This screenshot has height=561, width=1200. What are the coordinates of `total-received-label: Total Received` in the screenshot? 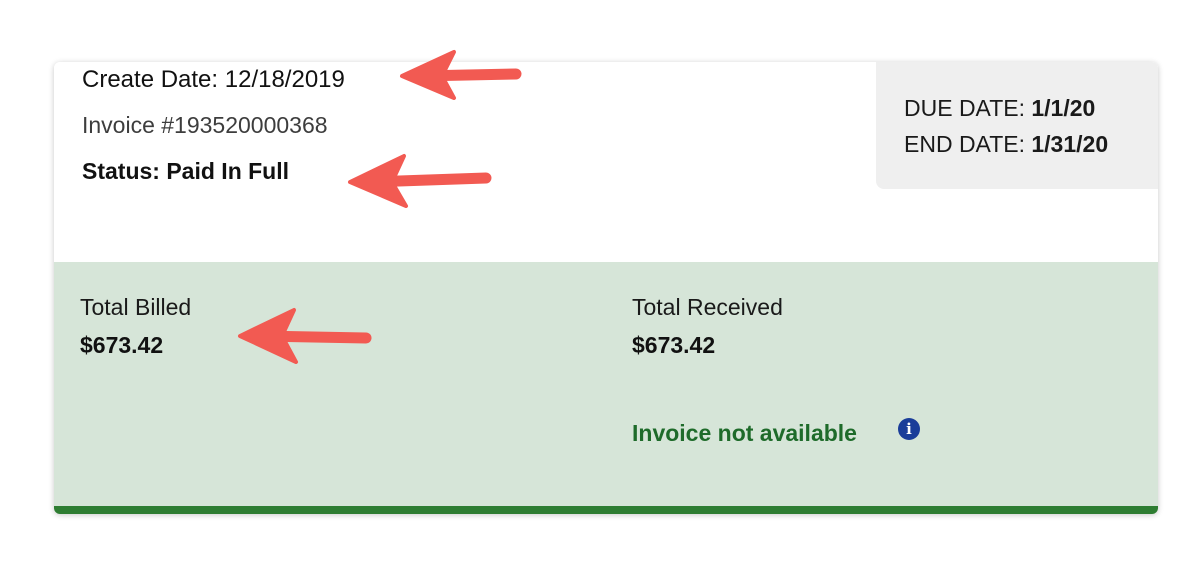 It's located at (707, 307).